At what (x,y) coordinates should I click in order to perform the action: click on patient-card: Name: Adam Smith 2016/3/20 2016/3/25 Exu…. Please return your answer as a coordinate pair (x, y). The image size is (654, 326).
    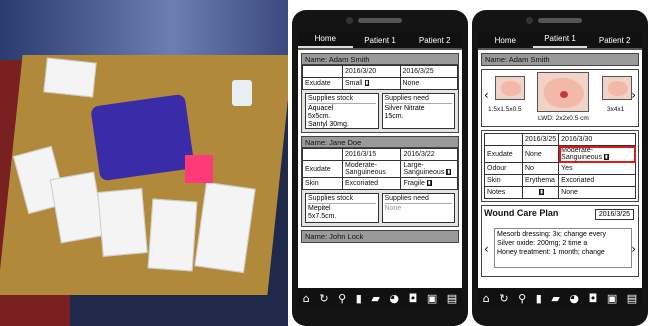
    Looking at the image, I should click on (380, 93).